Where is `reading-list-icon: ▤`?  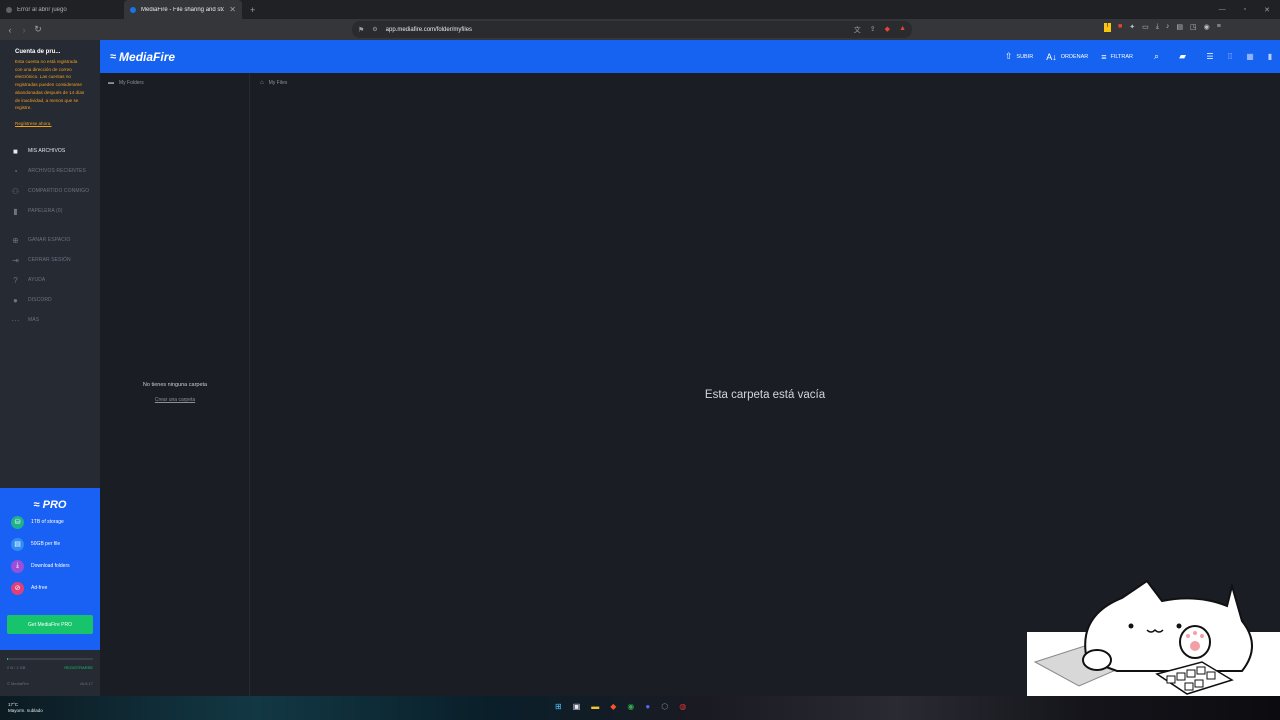 reading-list-icon: ▤ is located at coordinates (1179, 27).